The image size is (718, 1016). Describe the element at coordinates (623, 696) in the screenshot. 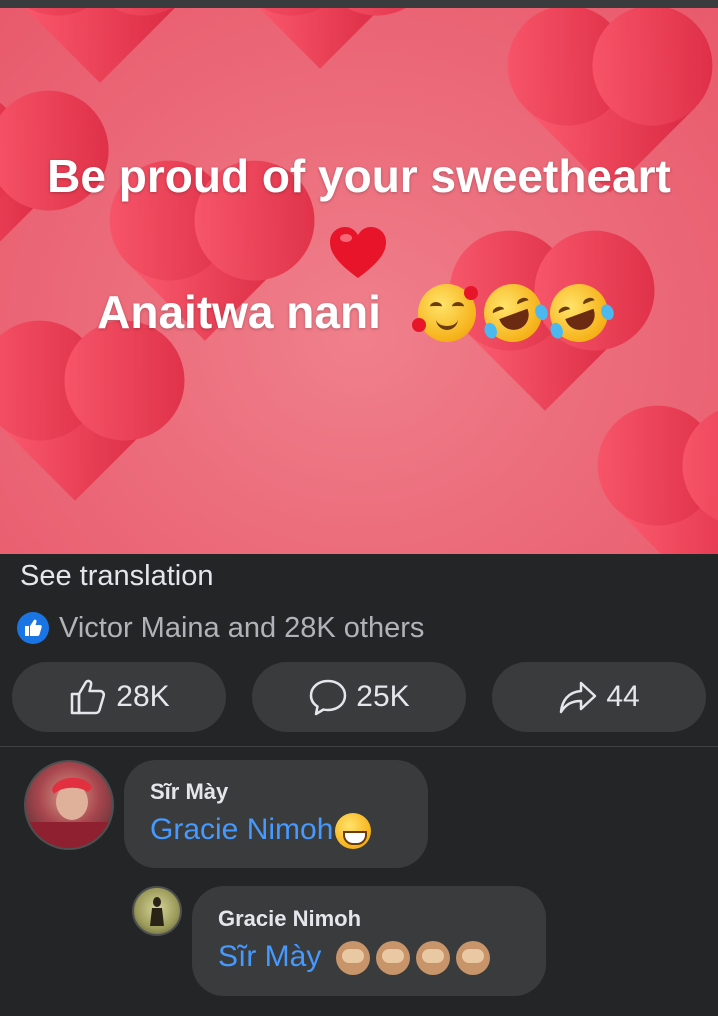

I see `share-count: 44` at that location.